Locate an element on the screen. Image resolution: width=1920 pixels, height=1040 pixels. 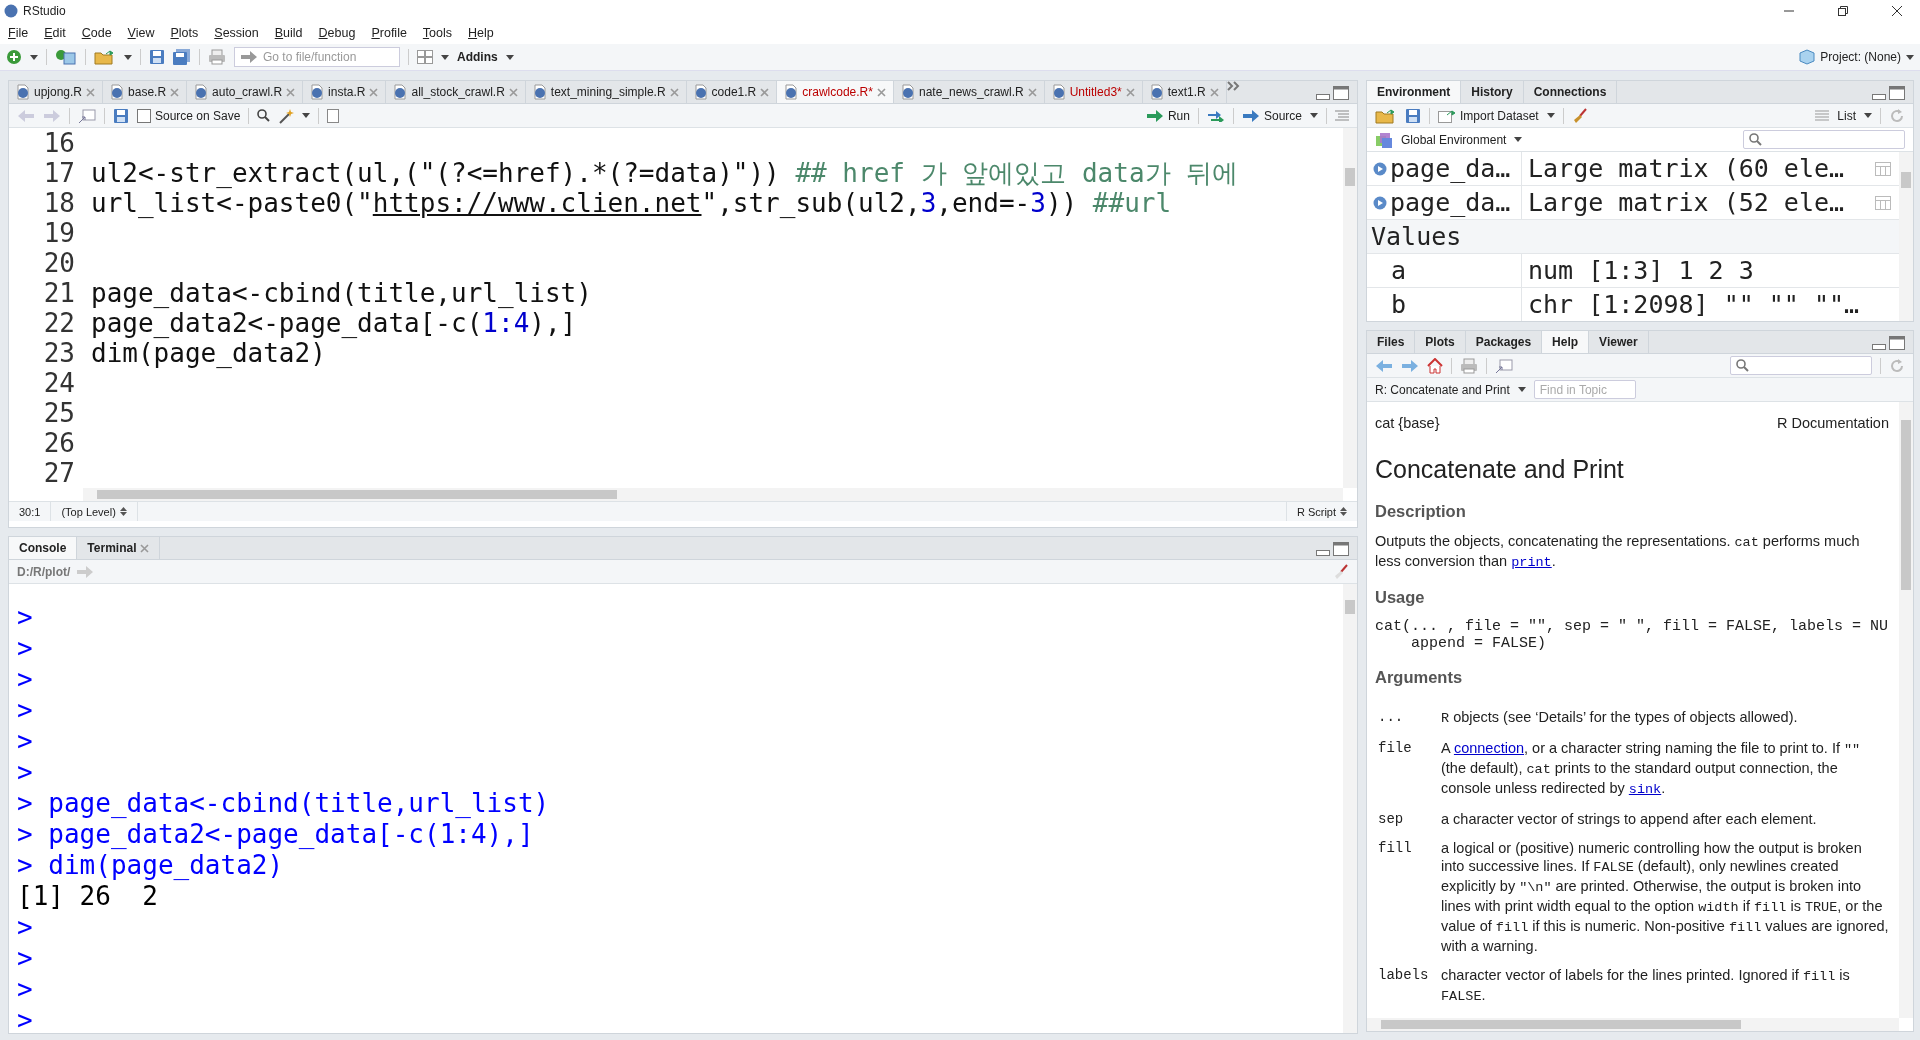
project-menu: Project: (None) is located at coordinates (1860, 57).